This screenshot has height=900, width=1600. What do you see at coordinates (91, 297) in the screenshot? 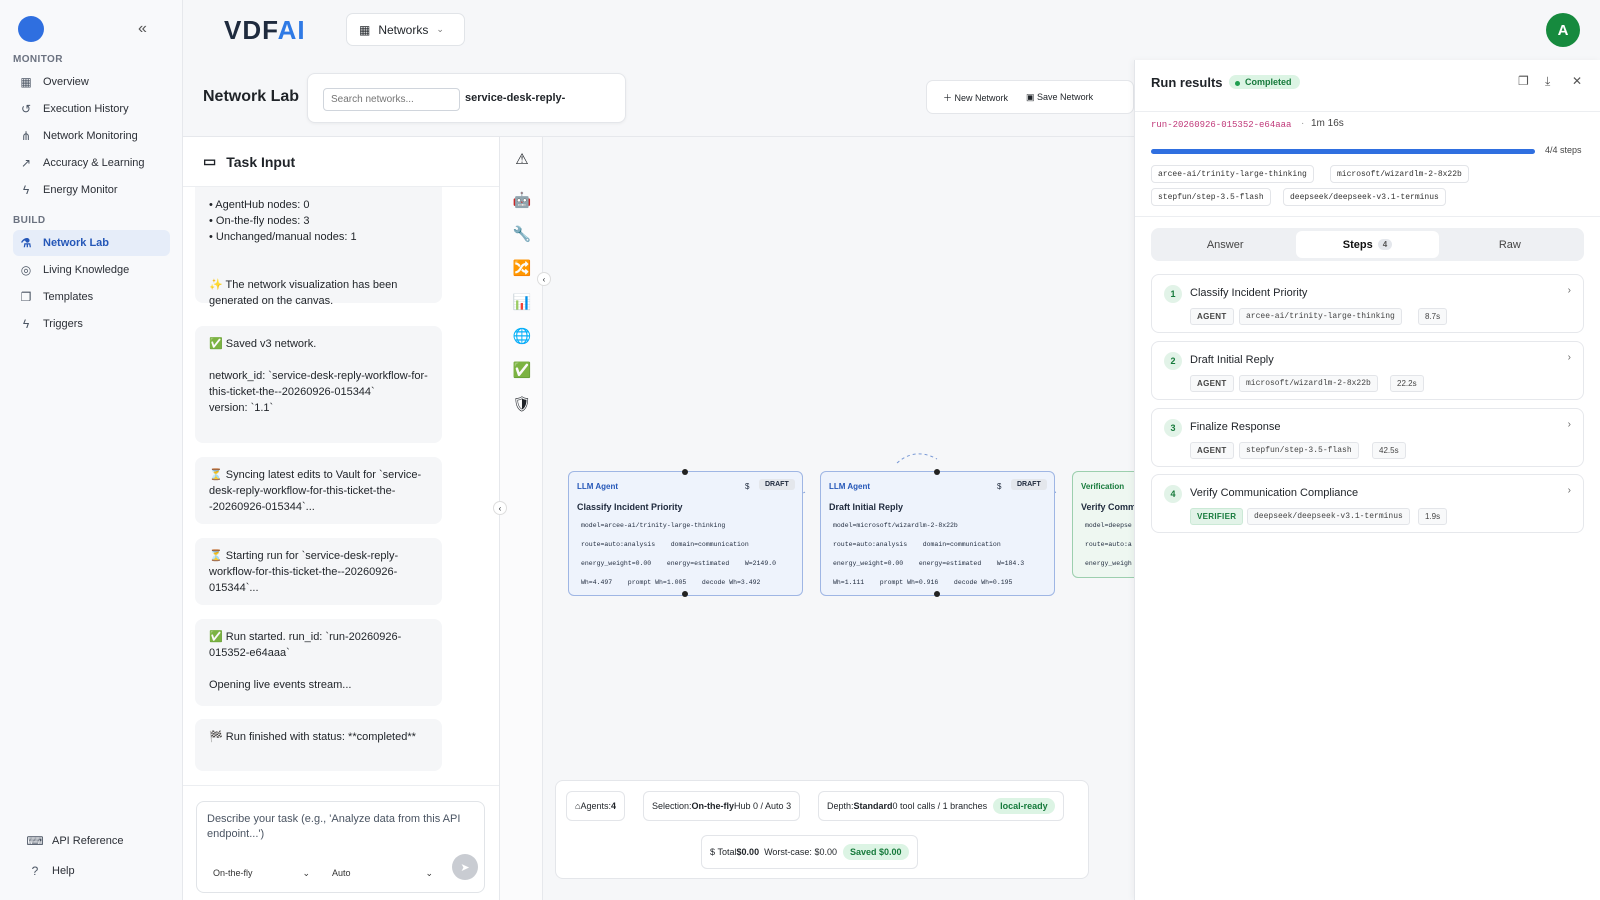
I see `sidebar-item-templates: ❐ Templates` at bounding box center [91, 297].